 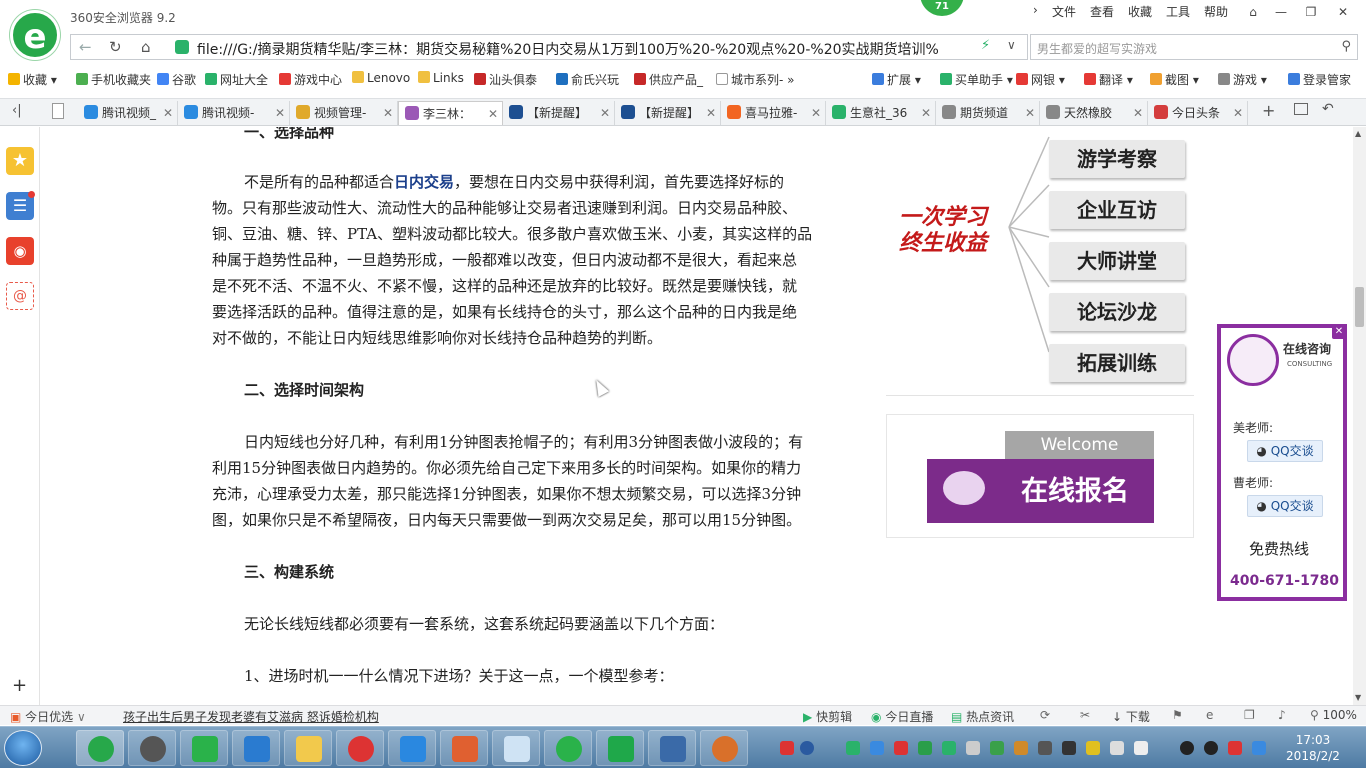 What do you see at coordinates (997, 748) in the screenshot?
I see `tray-shield-icon` at bounding box center [997, 748].